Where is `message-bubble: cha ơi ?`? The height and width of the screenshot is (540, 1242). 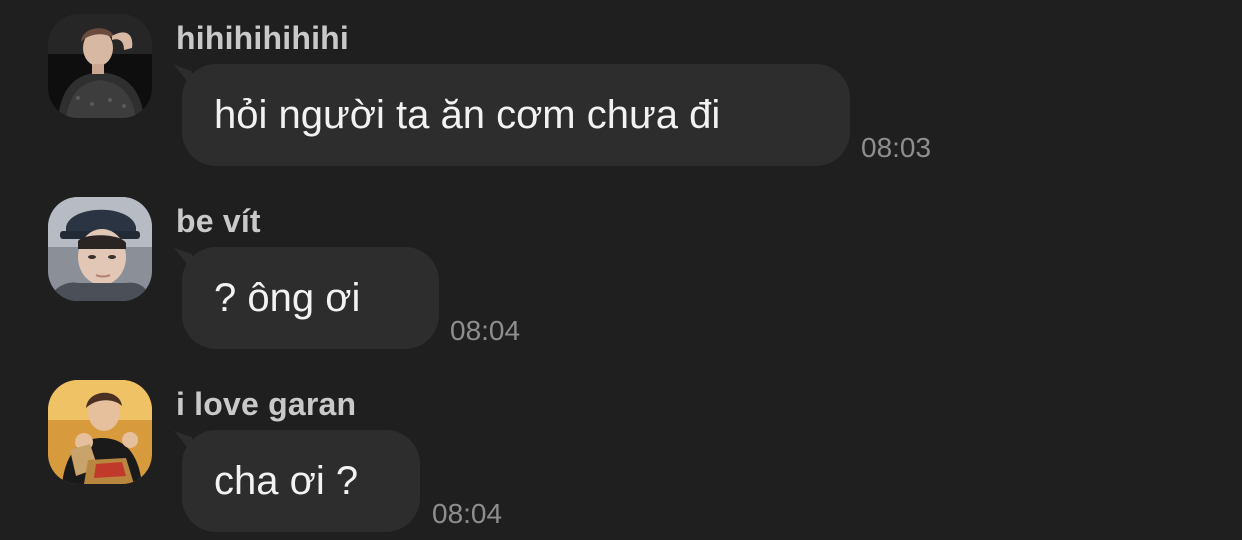
message-bubble: cha ơi ? is located at coordinates (297, 481).